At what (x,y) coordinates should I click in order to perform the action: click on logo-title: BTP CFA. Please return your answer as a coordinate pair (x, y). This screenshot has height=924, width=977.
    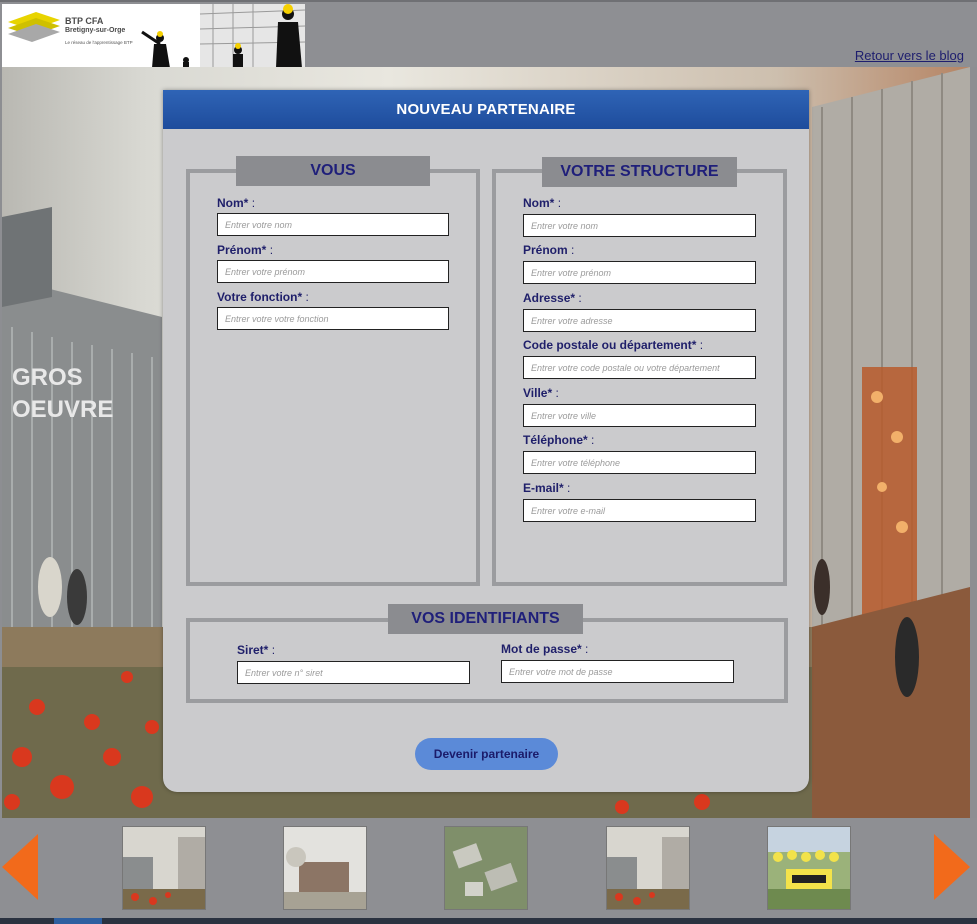
    Looking at the image, I should click on (84, 21).